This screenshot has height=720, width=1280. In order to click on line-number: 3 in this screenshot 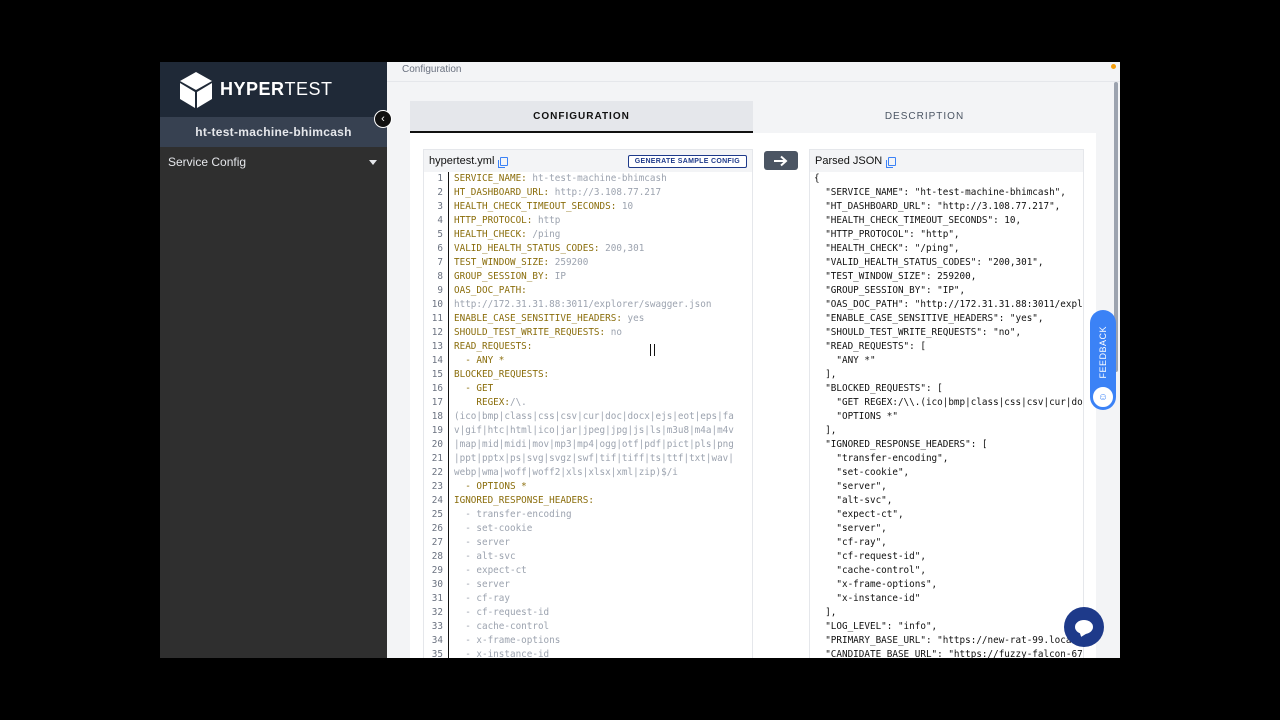, I will do `click(436, 207)`.